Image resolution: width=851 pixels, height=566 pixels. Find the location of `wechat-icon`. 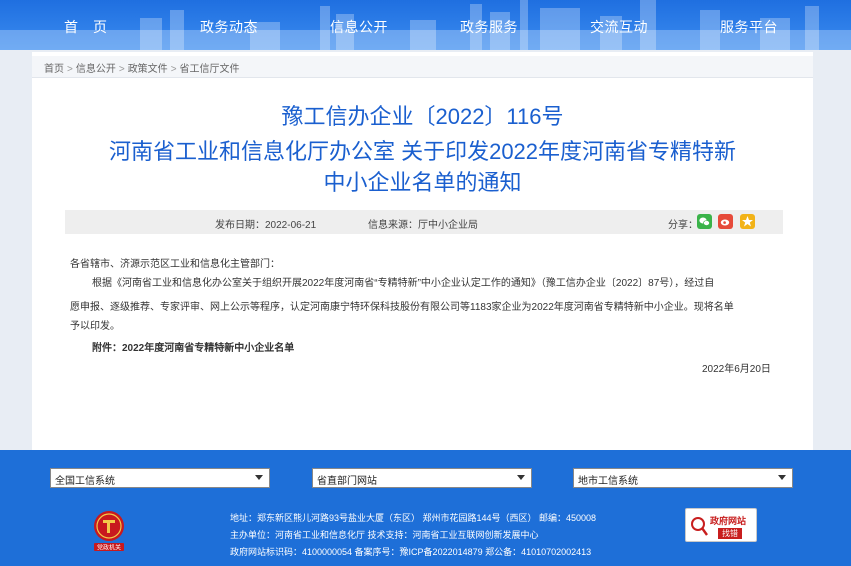

wechat-icon is located at coordinates (704, 221).